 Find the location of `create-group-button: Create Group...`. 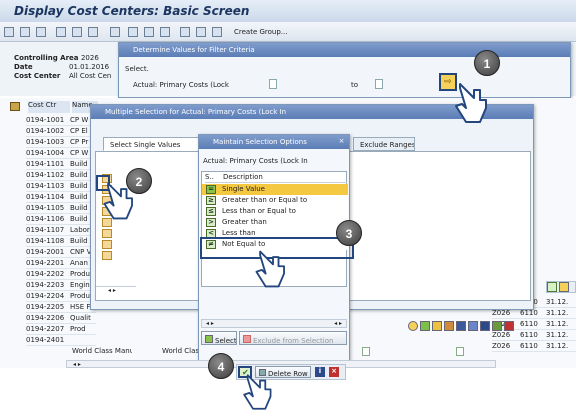

create-group-button: Create Group... is located at coordinates (260, 32).